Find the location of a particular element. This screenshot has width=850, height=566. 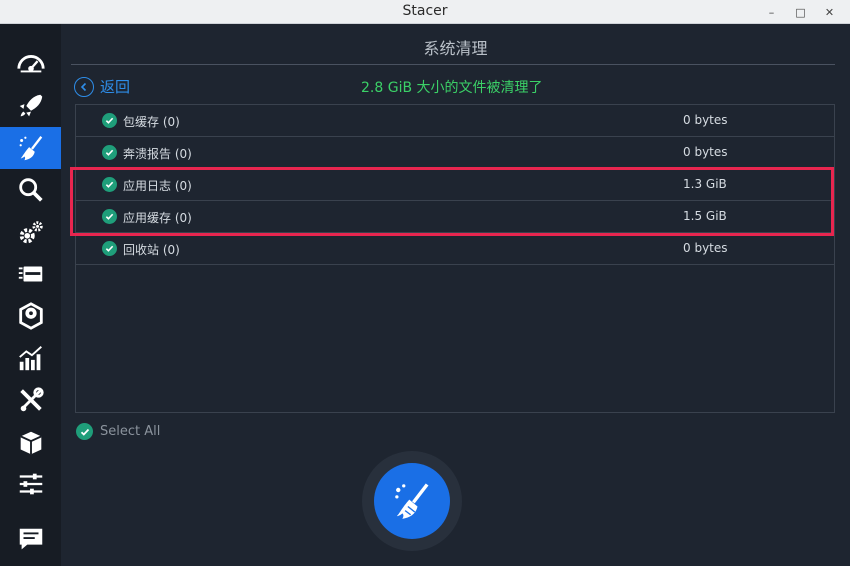

back-button: 返回 is located at coordinates (102, 86).